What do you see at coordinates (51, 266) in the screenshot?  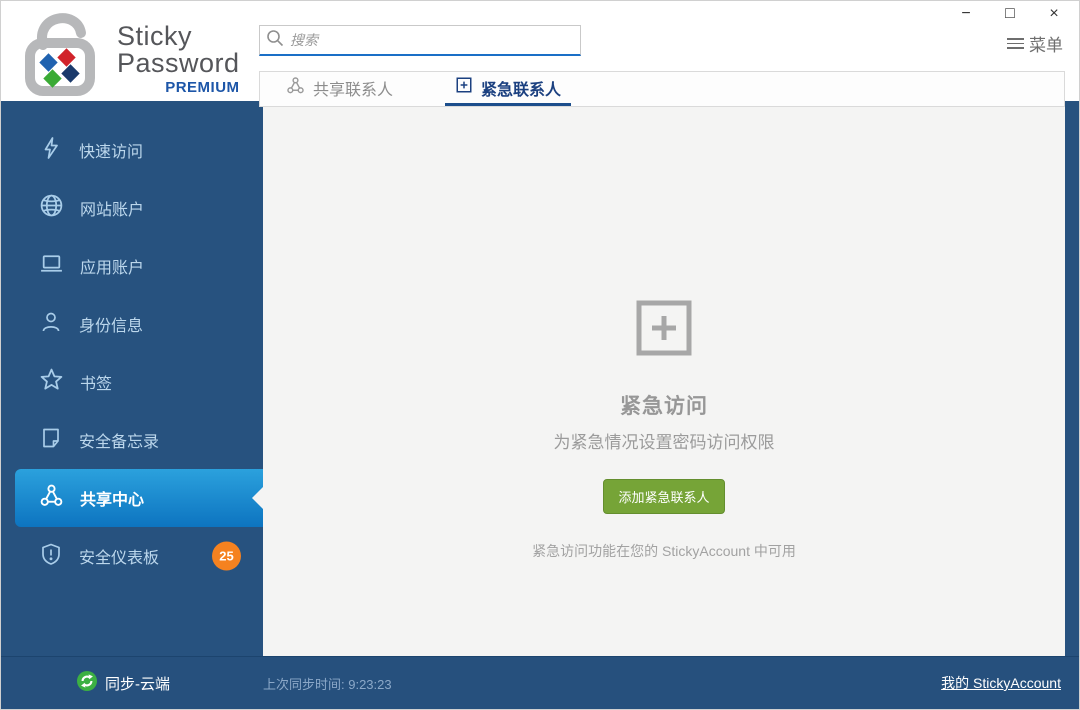 I see `laptop-icon` at bounding box center [51, 266].